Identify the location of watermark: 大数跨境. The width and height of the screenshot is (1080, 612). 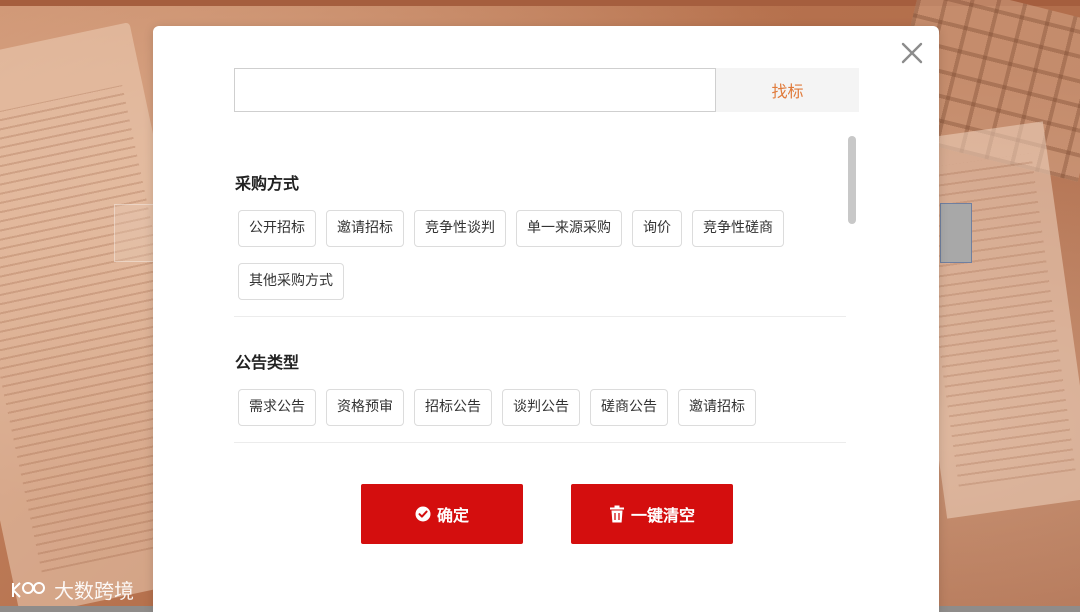
(72, 589).